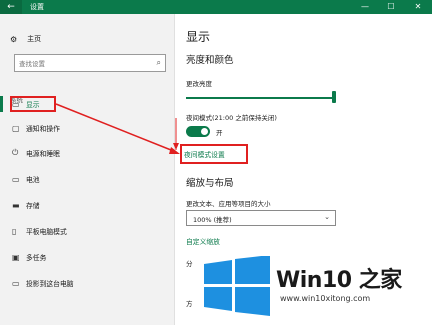 The width and height of the screenshot is (432, 325). What do you see at coordinates (116, 128) in the screenshot?
I see `annotation-arrow-line` at bounding box center [116, 128].